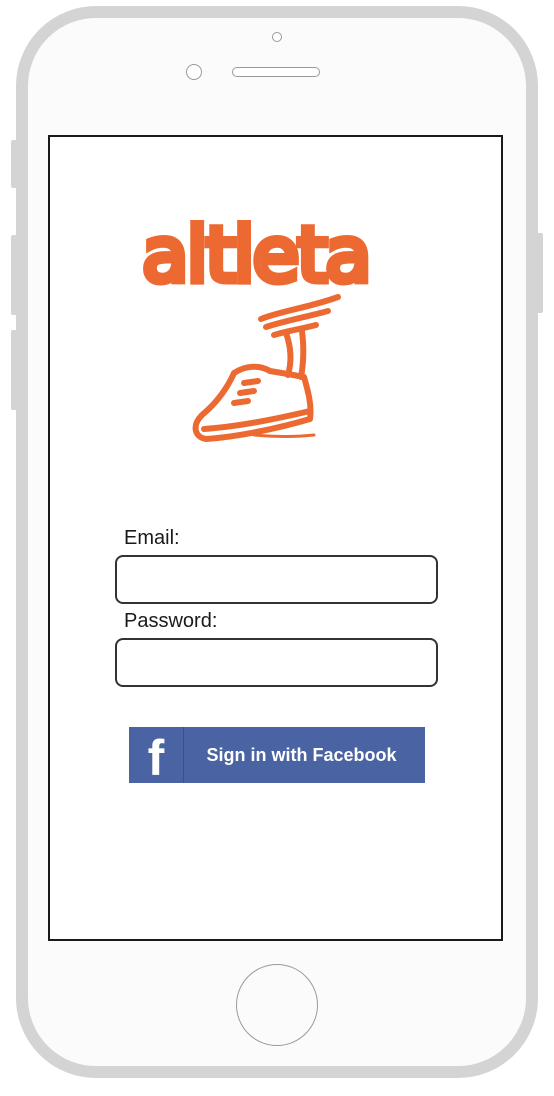  Describe the element at coordinates (14, 164) in the screenshot. I see `mute-switch` at that location.